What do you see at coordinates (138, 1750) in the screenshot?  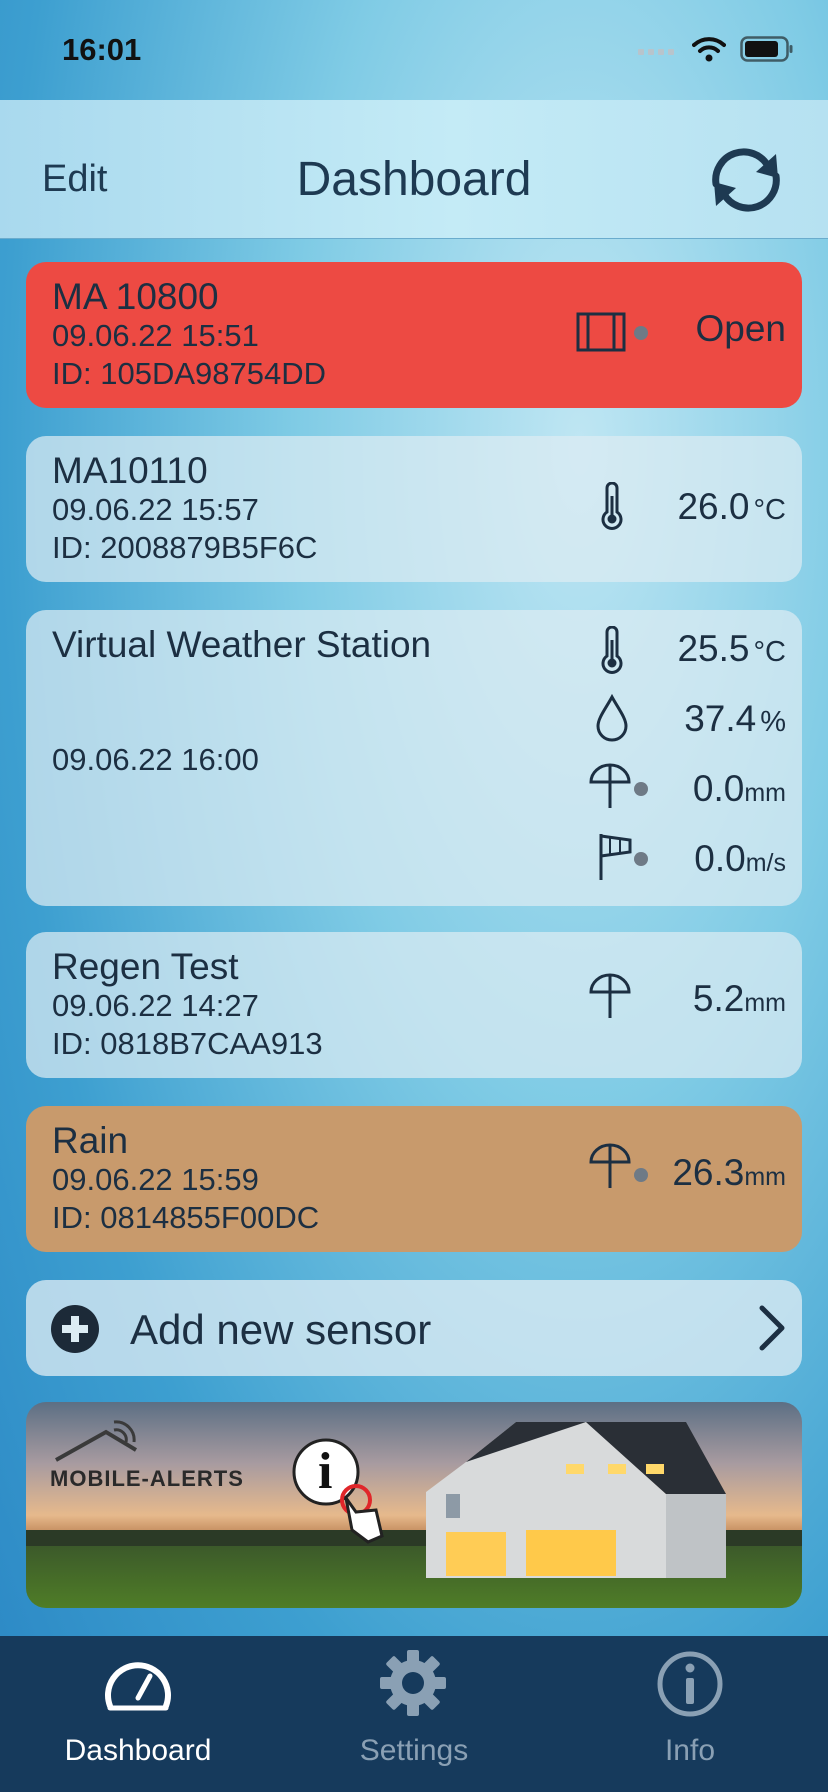 I see `tab-label: Dashboard` at bounding box center [138, 1750].